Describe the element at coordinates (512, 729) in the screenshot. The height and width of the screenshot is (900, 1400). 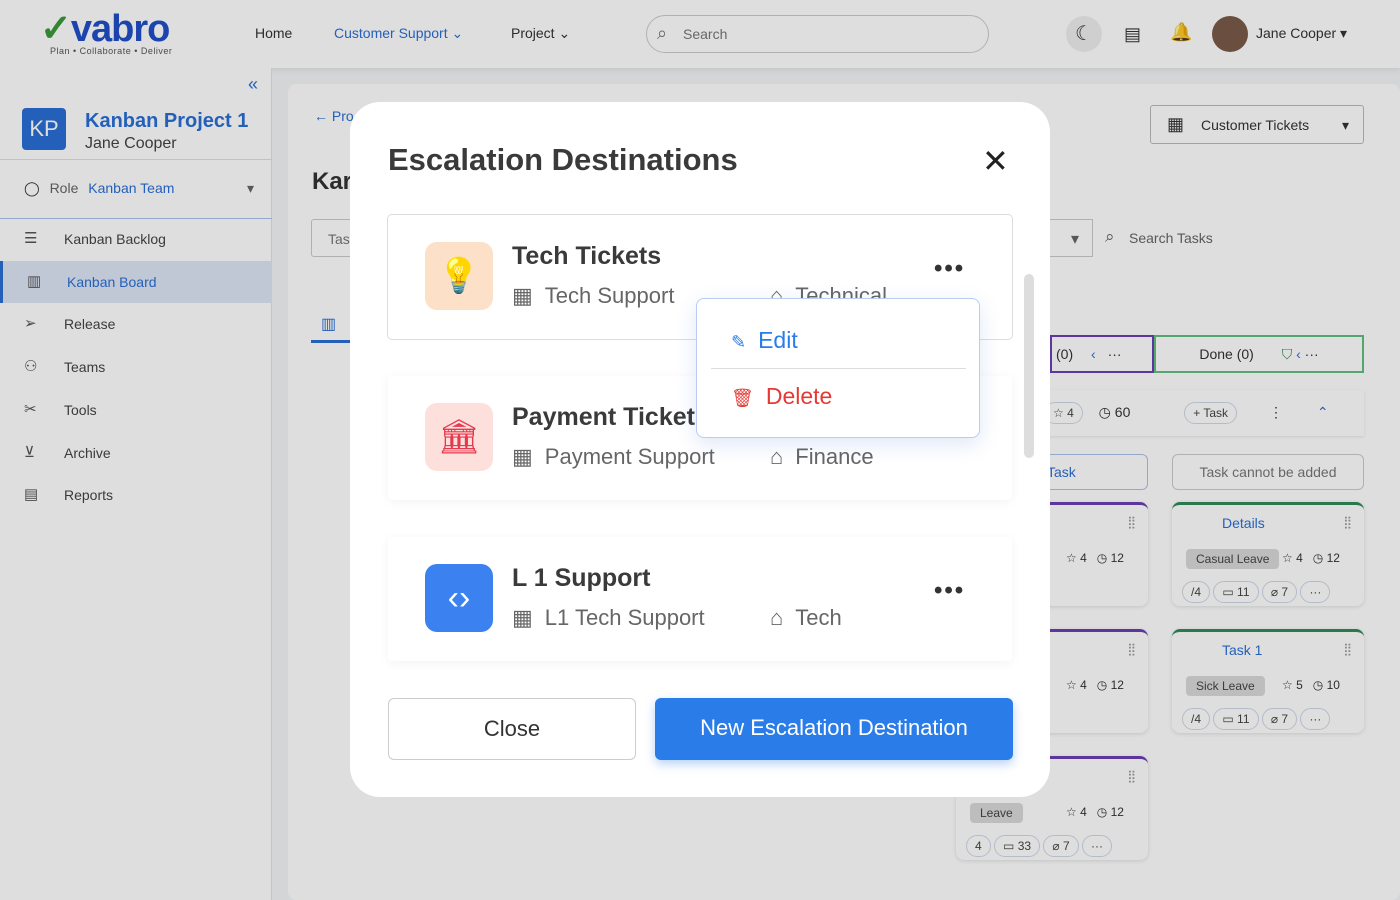
I see `close-button: Close` at that location.